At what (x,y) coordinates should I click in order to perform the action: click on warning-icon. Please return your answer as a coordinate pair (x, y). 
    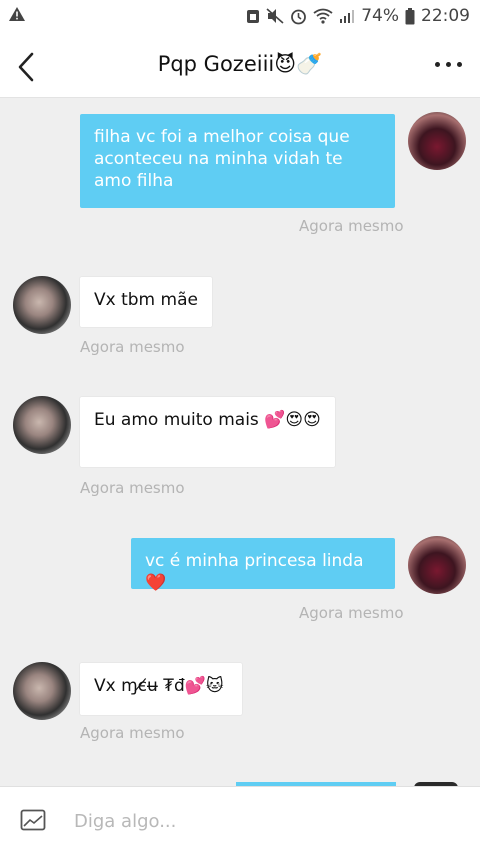
    Looking at the image, I should click on (17, 16).